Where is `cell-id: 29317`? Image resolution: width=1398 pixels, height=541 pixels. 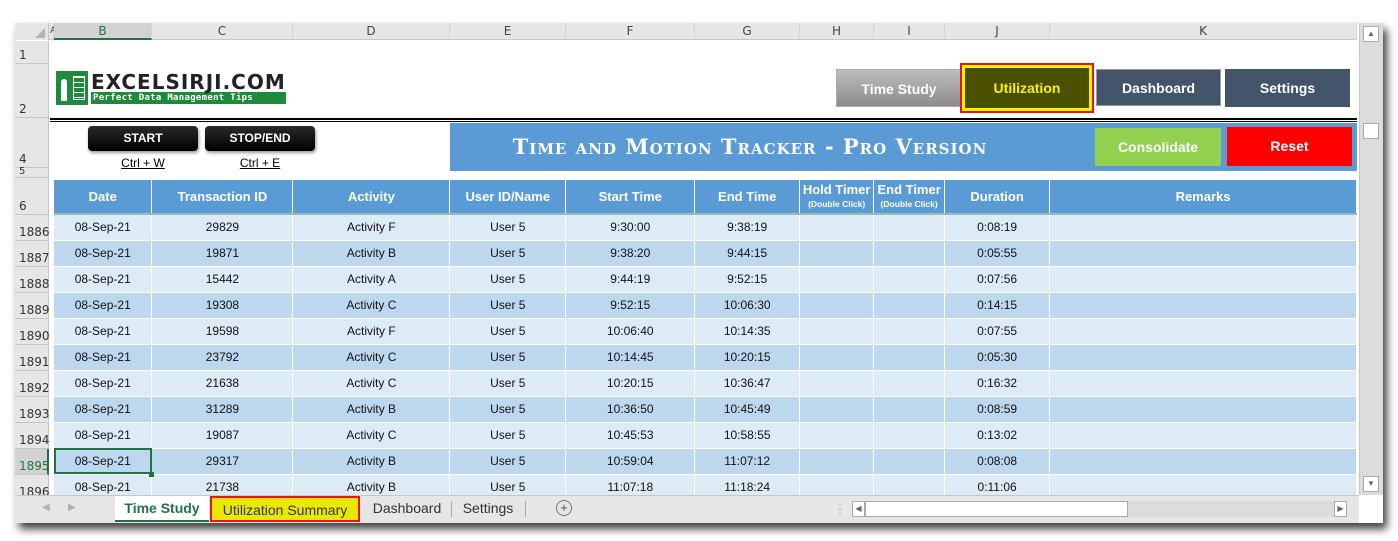
cell-id: 29317 is located at coordinates (222, 461).